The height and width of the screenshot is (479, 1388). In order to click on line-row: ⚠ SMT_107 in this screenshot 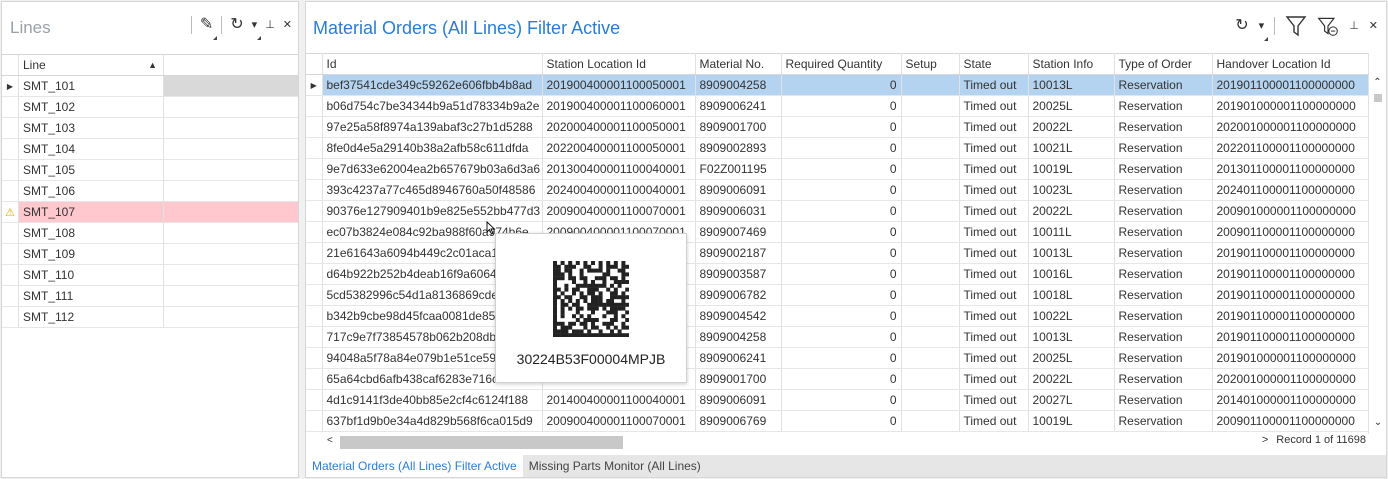, I will do `click(150, 212)`.